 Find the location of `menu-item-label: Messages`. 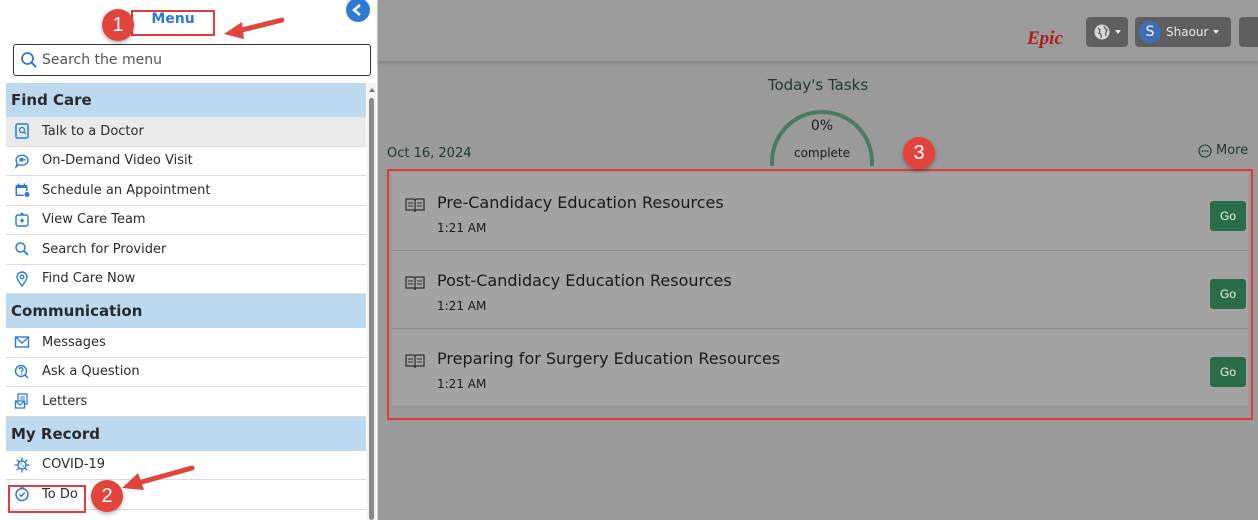

menu-item-label: Messages is located at coordinates (74, 342).